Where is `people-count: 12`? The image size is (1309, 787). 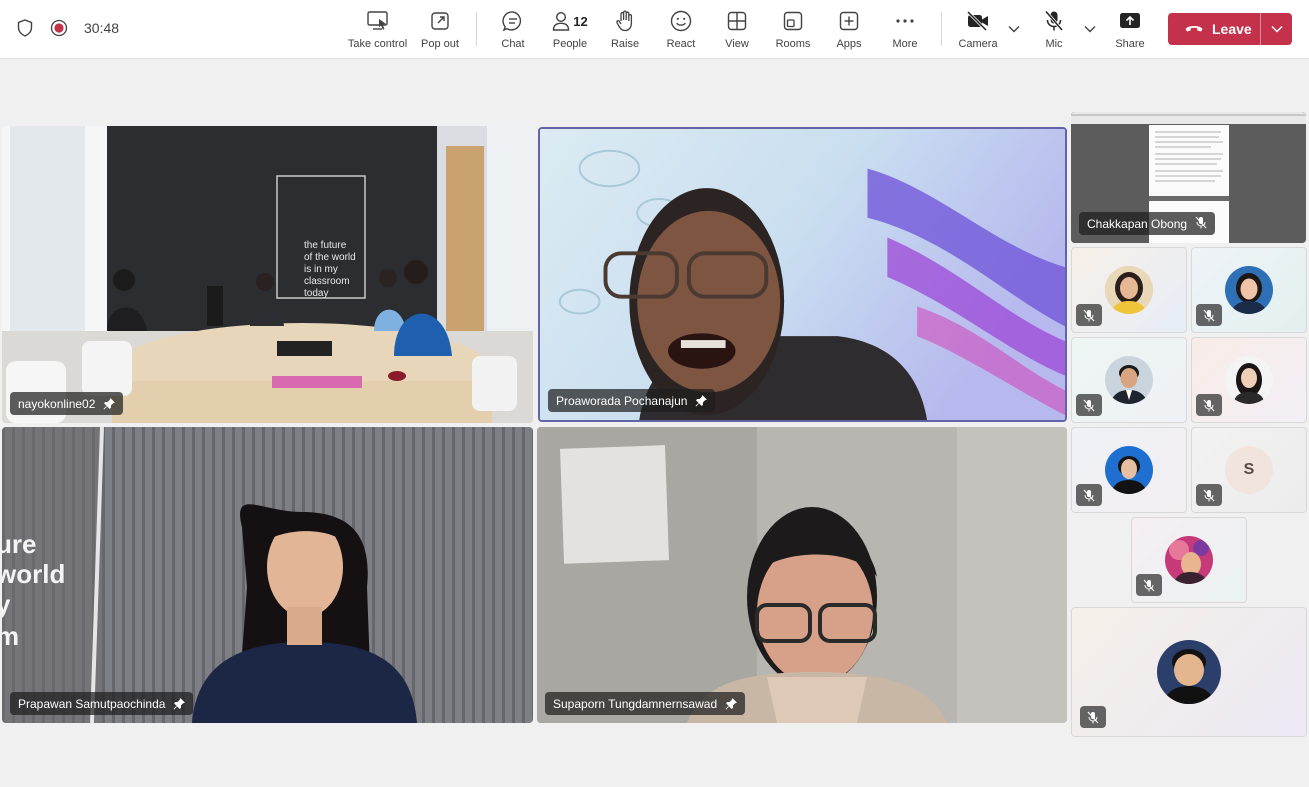
people-count: 12 is located at coordinates (580, 21).